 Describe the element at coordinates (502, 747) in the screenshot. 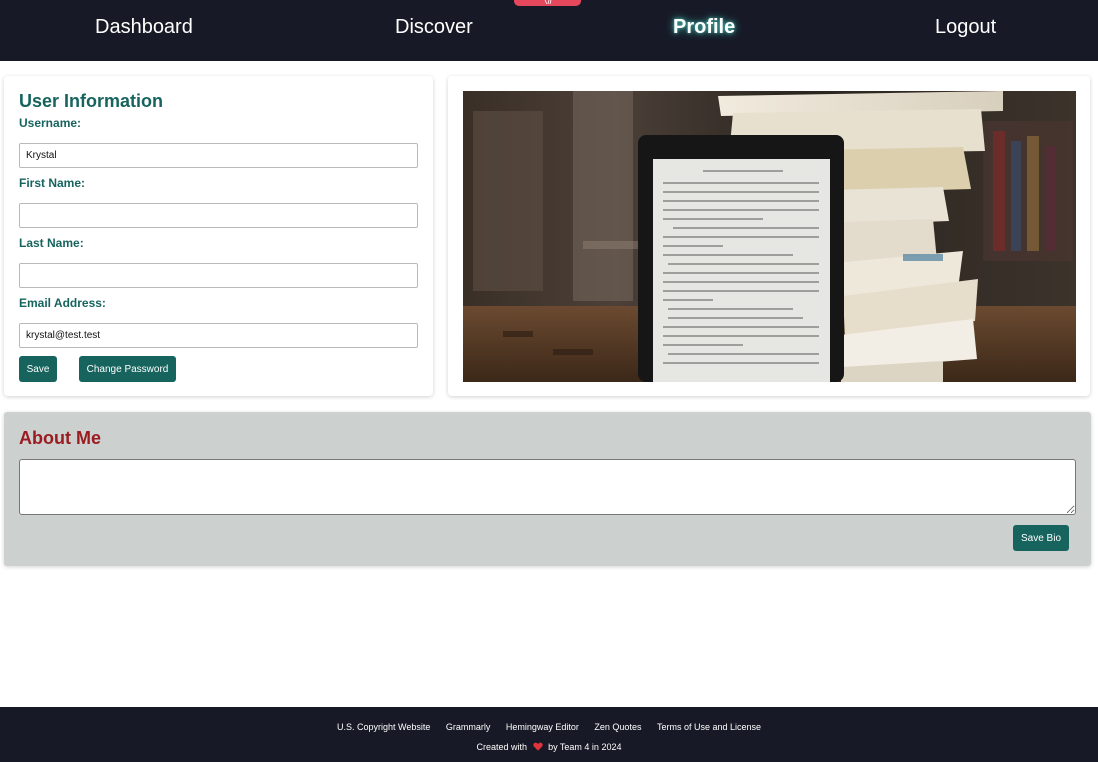

I see `credit-prefix: Created with` at that location.